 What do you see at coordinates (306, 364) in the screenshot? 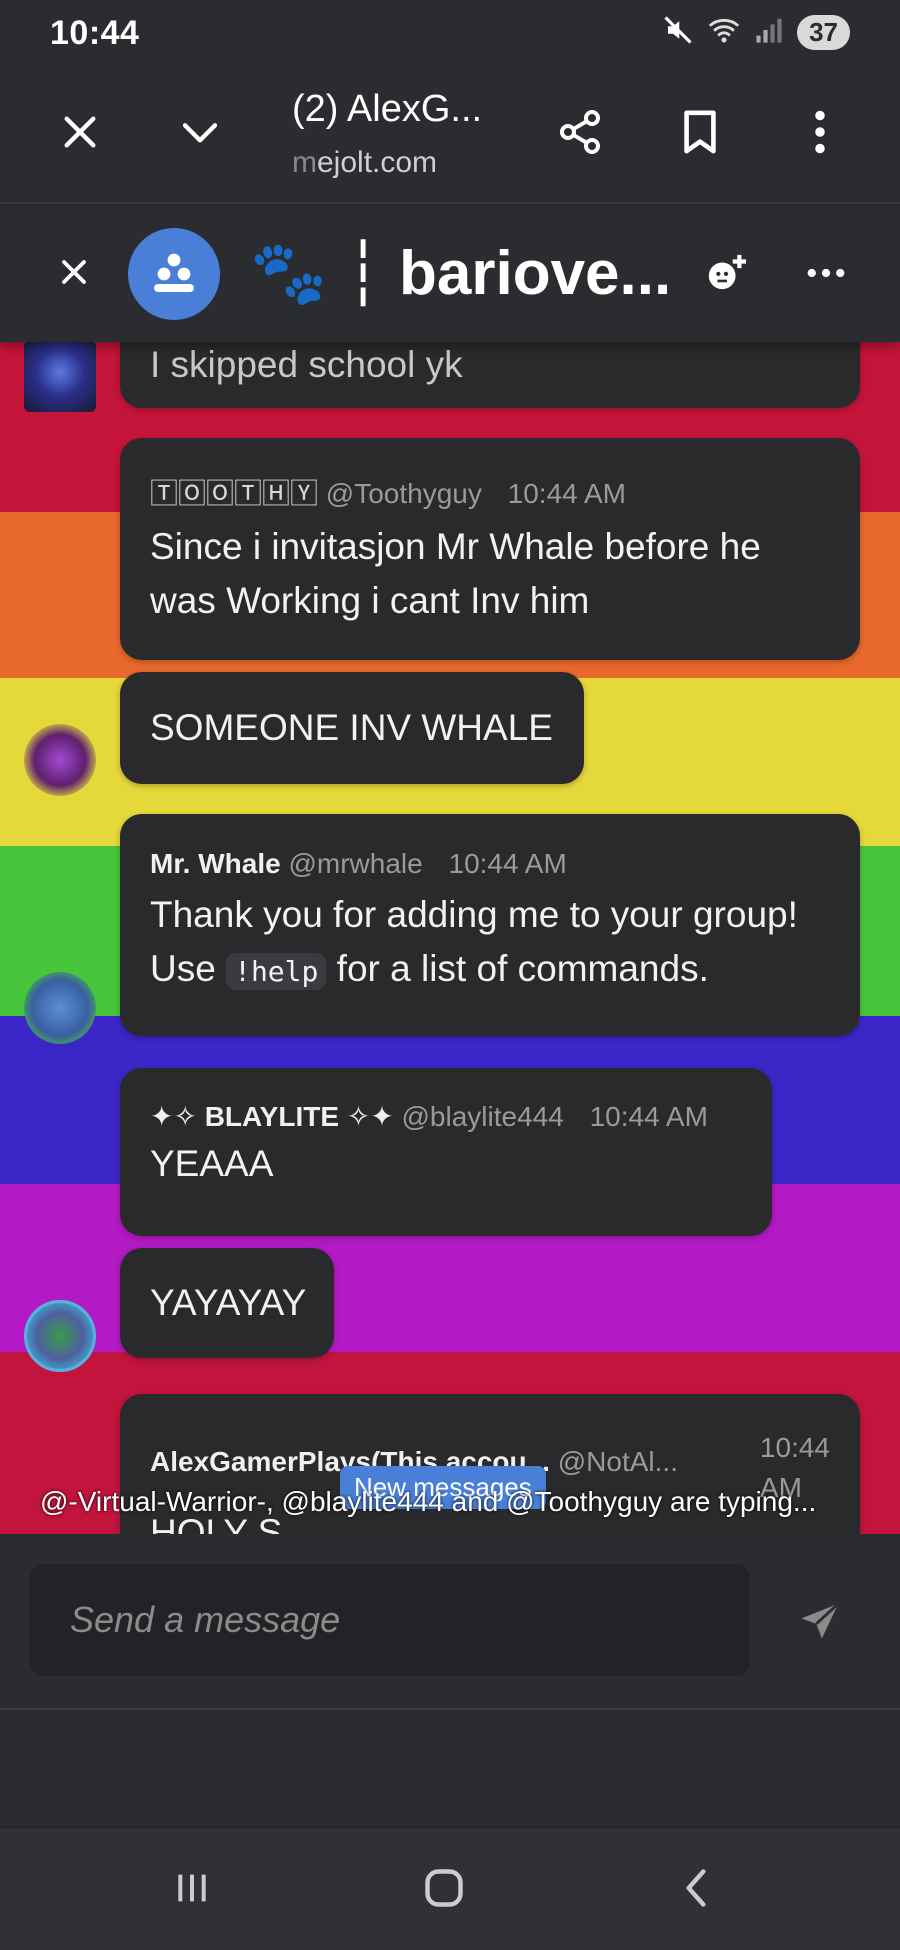
I see `message-text: I skipped school yk` at bounding box center [306, 364].